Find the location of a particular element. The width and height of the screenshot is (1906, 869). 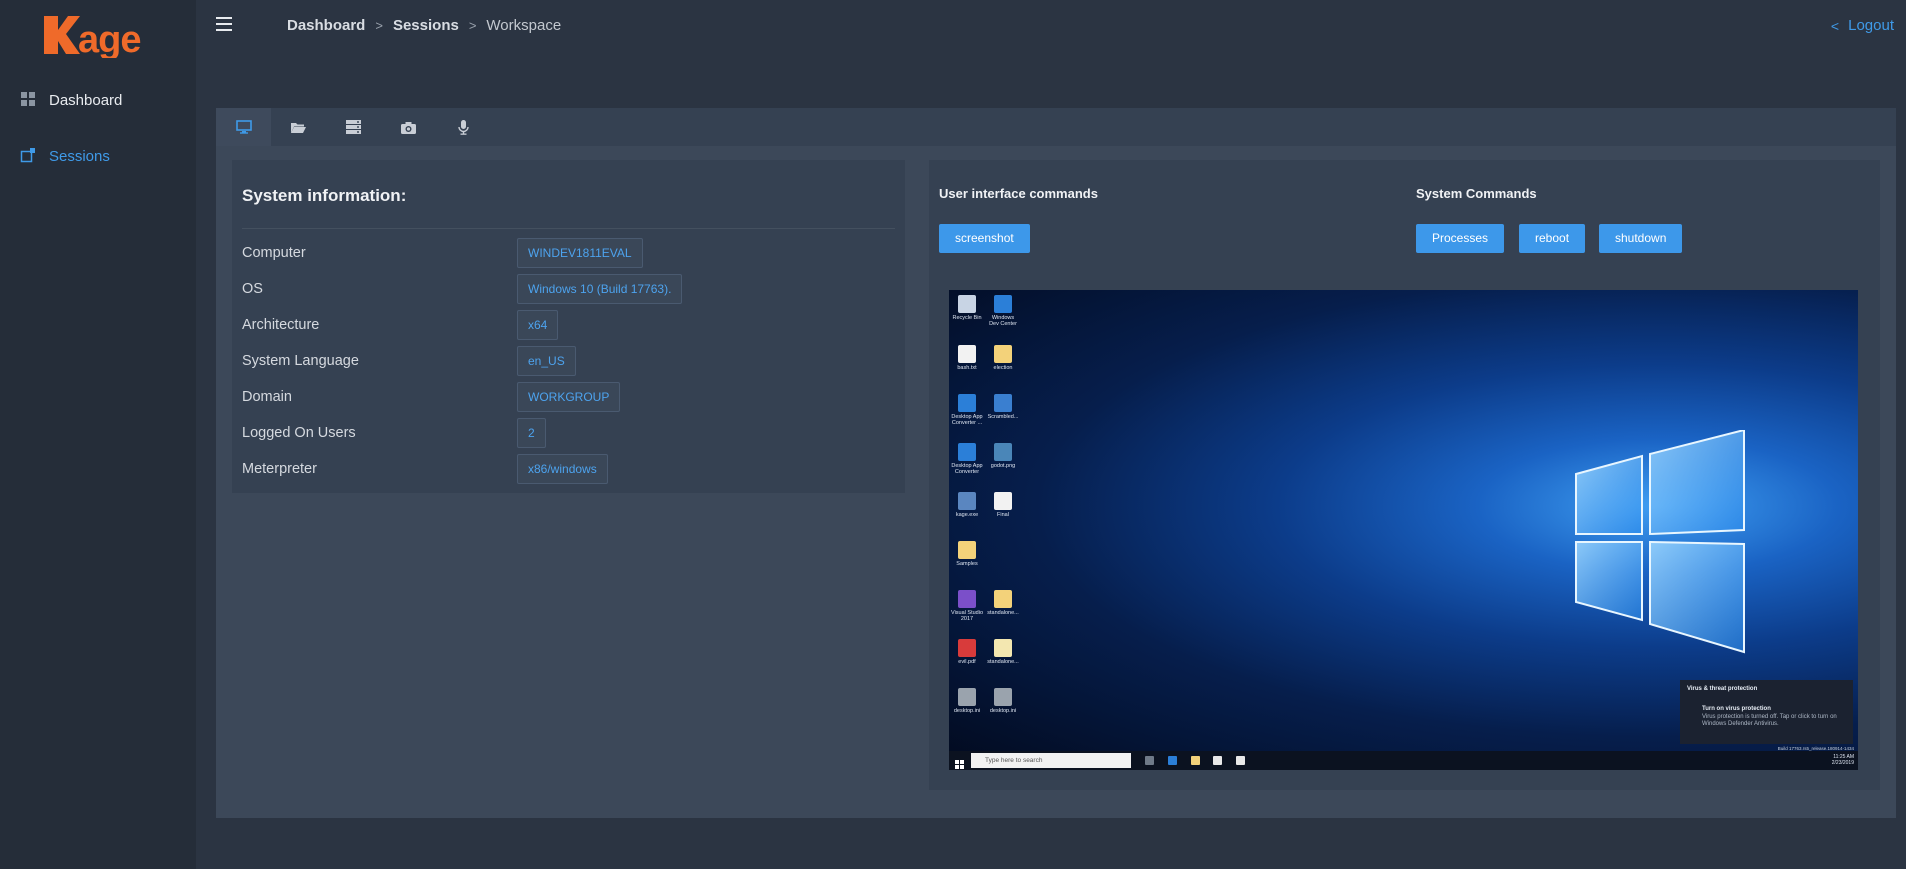

desktop-icon-app-converter-2: Desktop App Converter is located at coordinates (967, 459).